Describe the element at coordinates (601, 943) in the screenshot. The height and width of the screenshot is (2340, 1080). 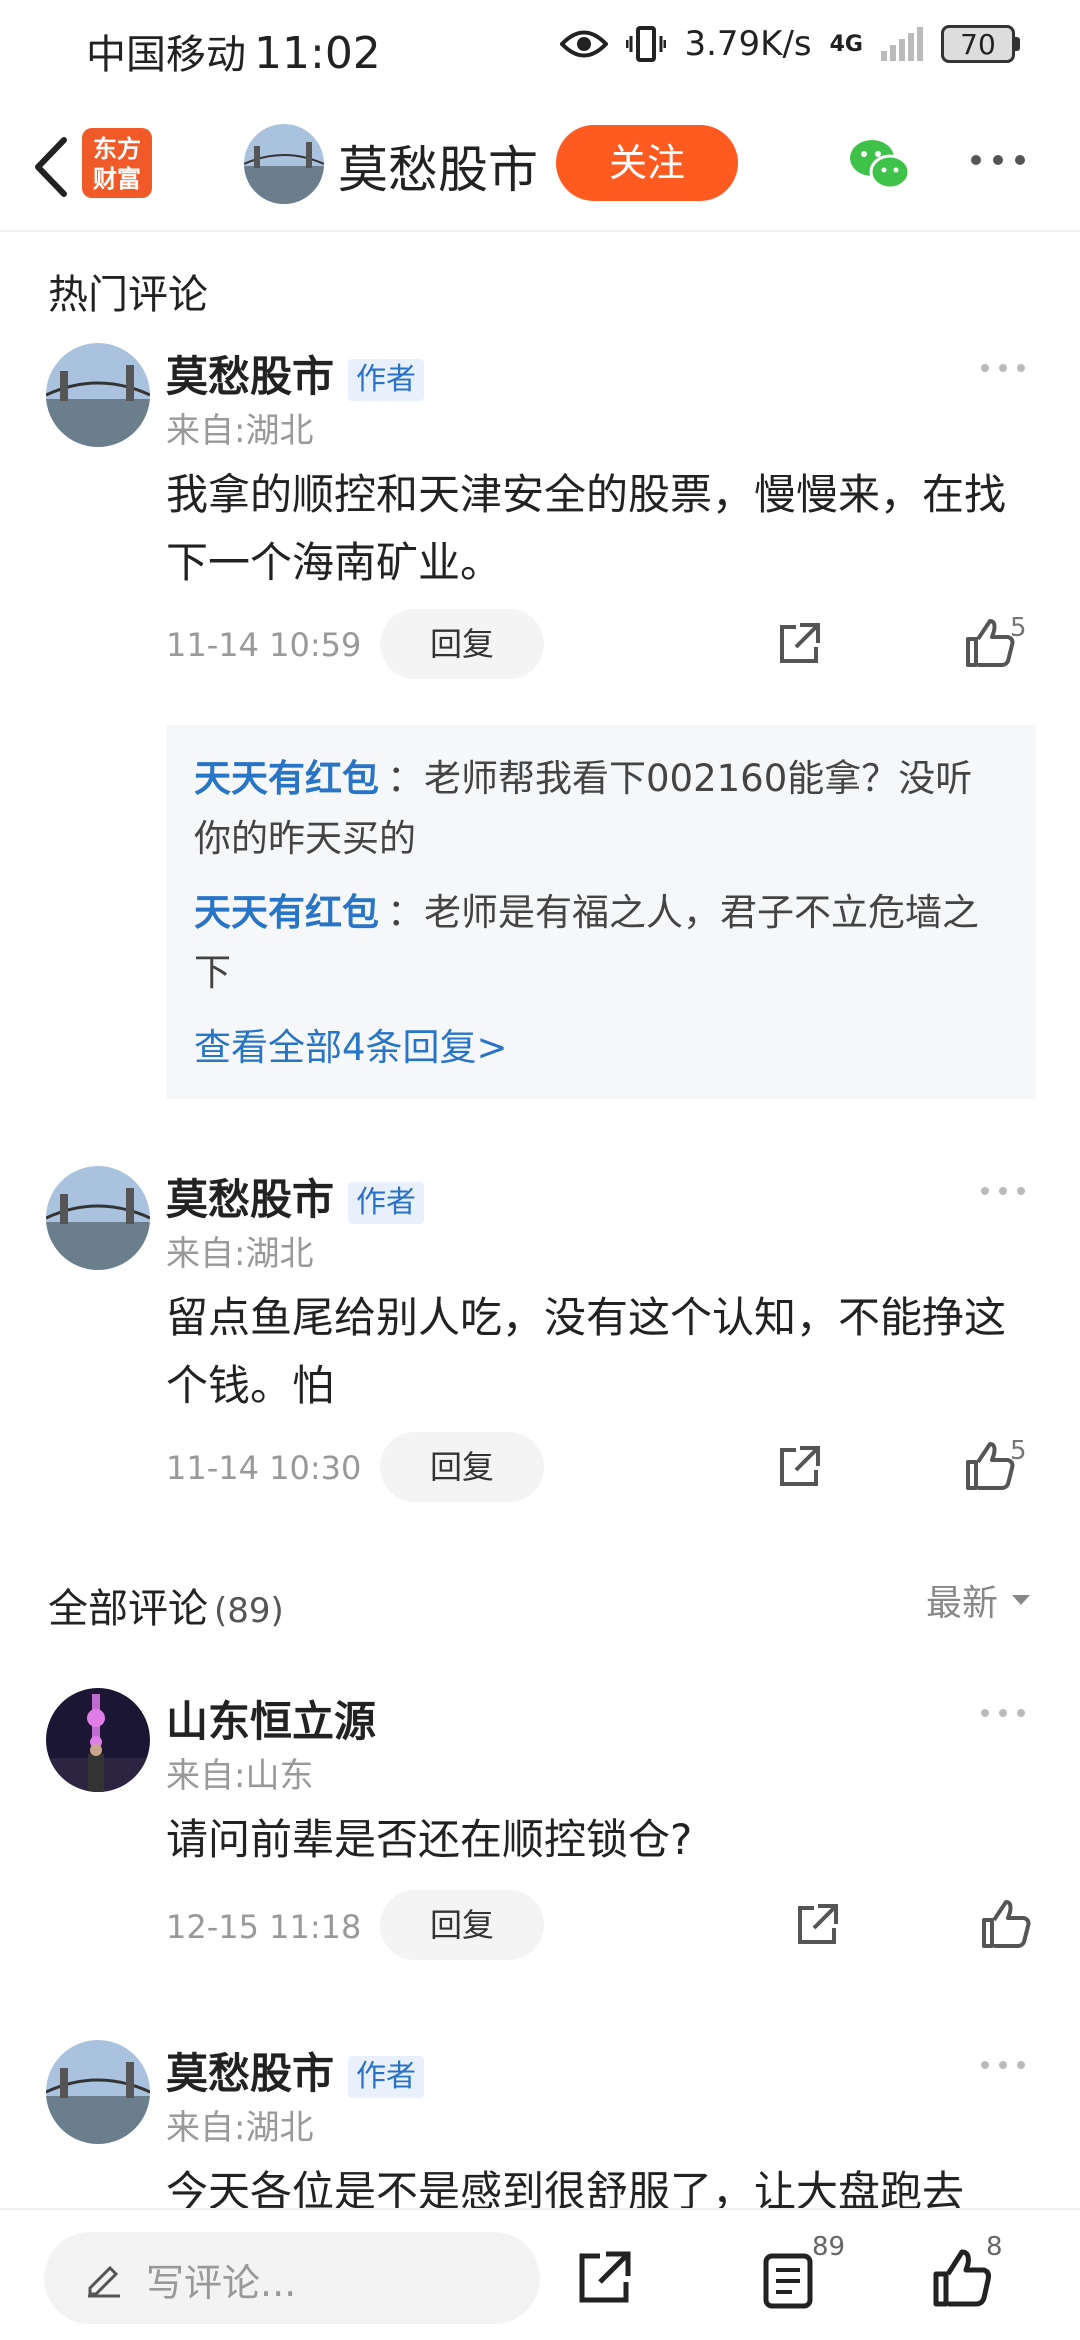
I see `reply-item: 天天有红包 ：老师是有福之人，君子不立危墙之下` at that location.